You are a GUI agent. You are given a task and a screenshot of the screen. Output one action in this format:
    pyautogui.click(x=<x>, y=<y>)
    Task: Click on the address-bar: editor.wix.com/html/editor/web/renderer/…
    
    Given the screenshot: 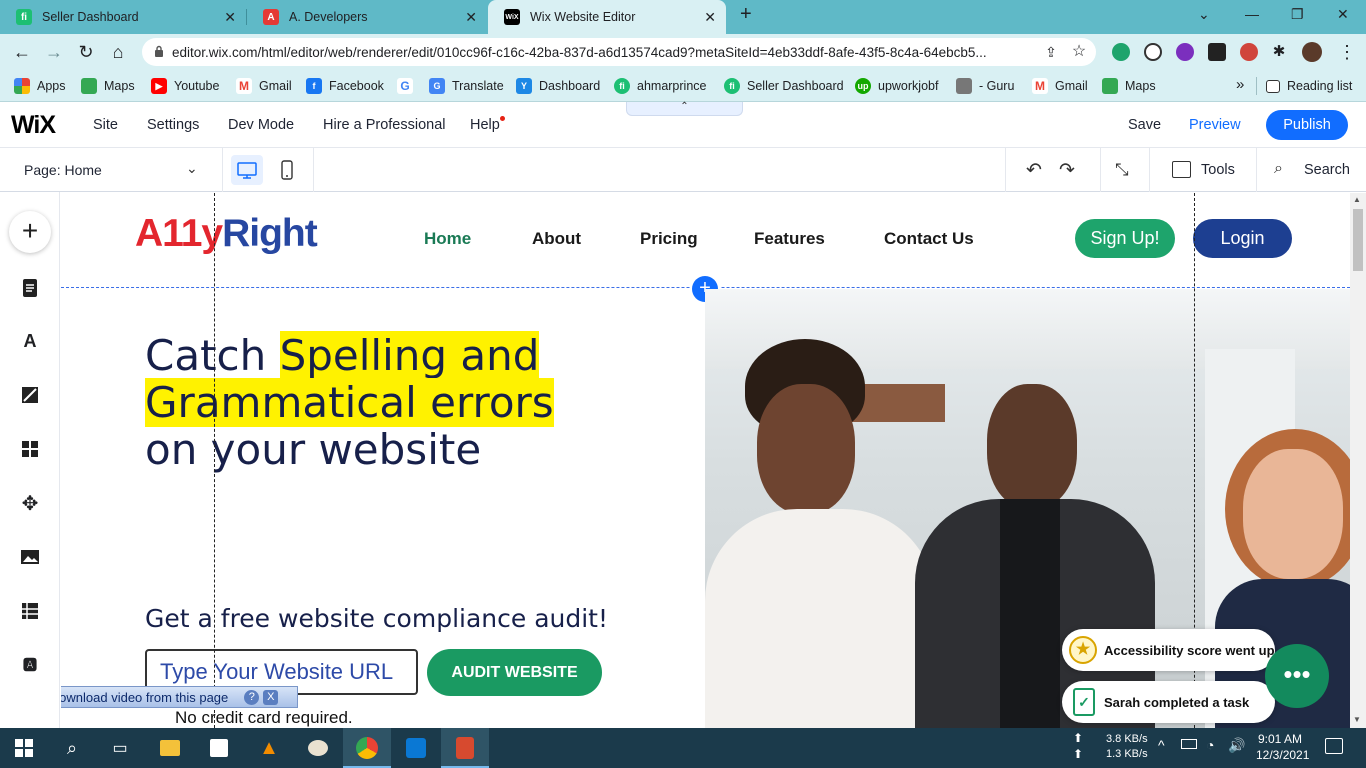 What is the action you would take?
    pyautogui.click(x=619, y=52)
    